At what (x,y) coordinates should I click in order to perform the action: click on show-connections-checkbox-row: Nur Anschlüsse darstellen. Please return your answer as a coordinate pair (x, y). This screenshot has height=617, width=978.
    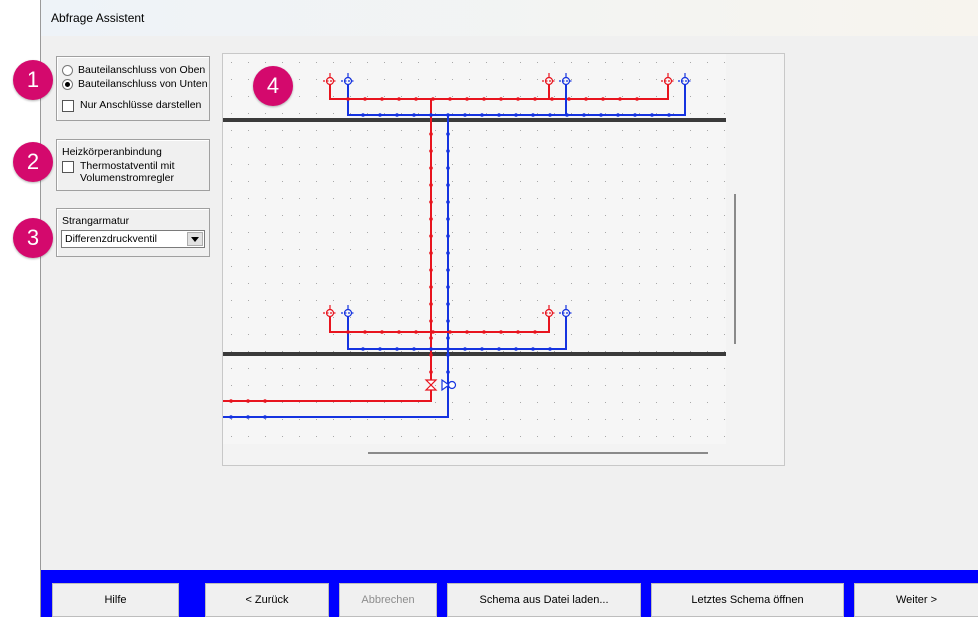
    Looking at the image, I should click on (131, 105).